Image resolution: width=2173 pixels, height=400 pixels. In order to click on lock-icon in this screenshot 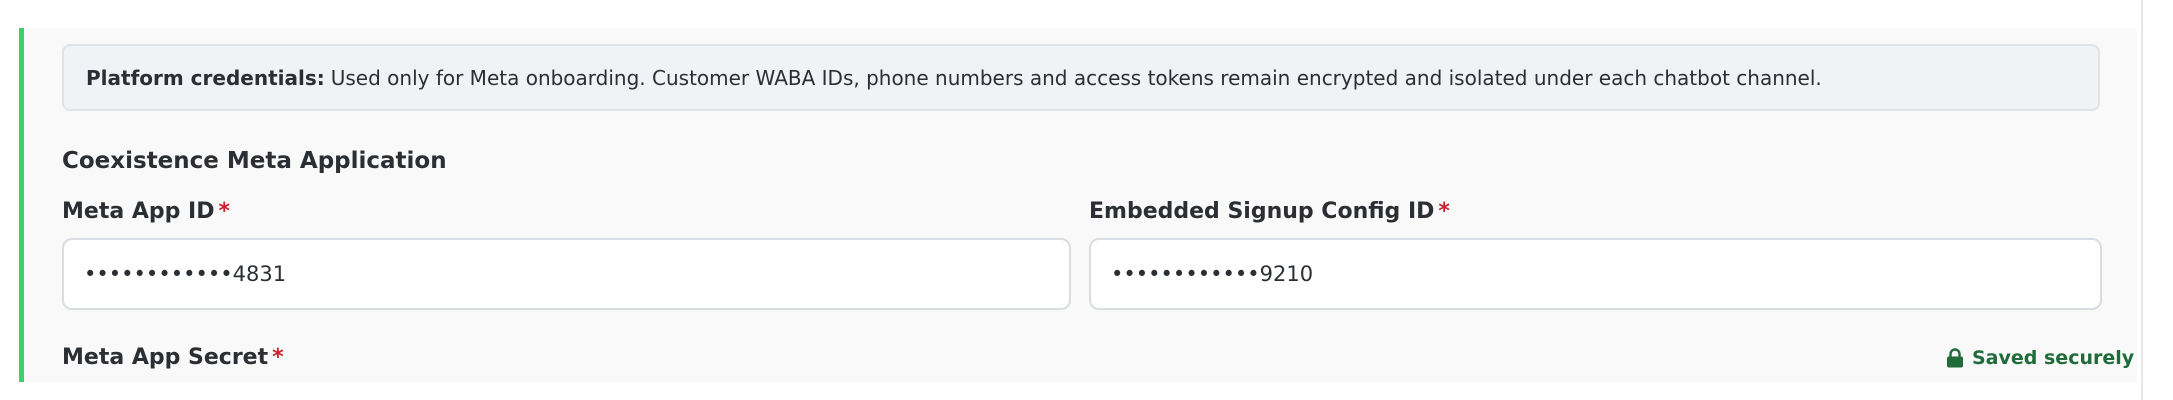, I will do `click(1955, 358)`.